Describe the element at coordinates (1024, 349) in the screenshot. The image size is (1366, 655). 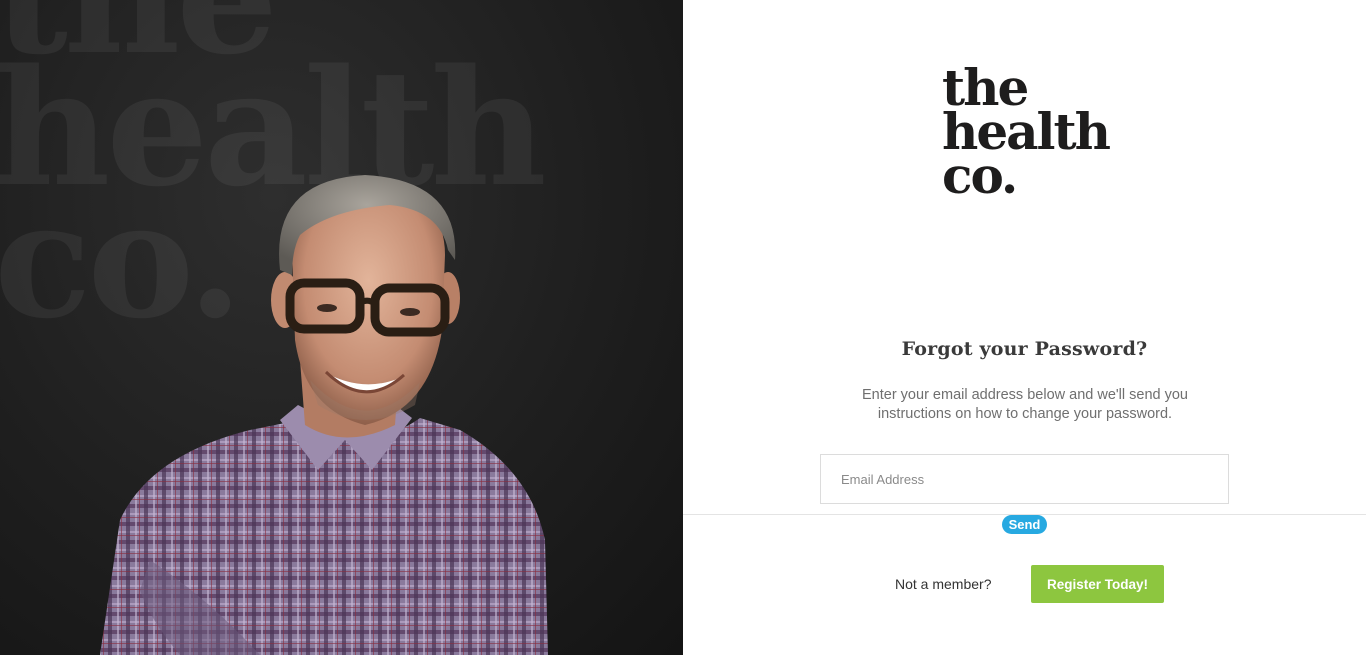
I see `page-title: Forgot your Password?` at that location.